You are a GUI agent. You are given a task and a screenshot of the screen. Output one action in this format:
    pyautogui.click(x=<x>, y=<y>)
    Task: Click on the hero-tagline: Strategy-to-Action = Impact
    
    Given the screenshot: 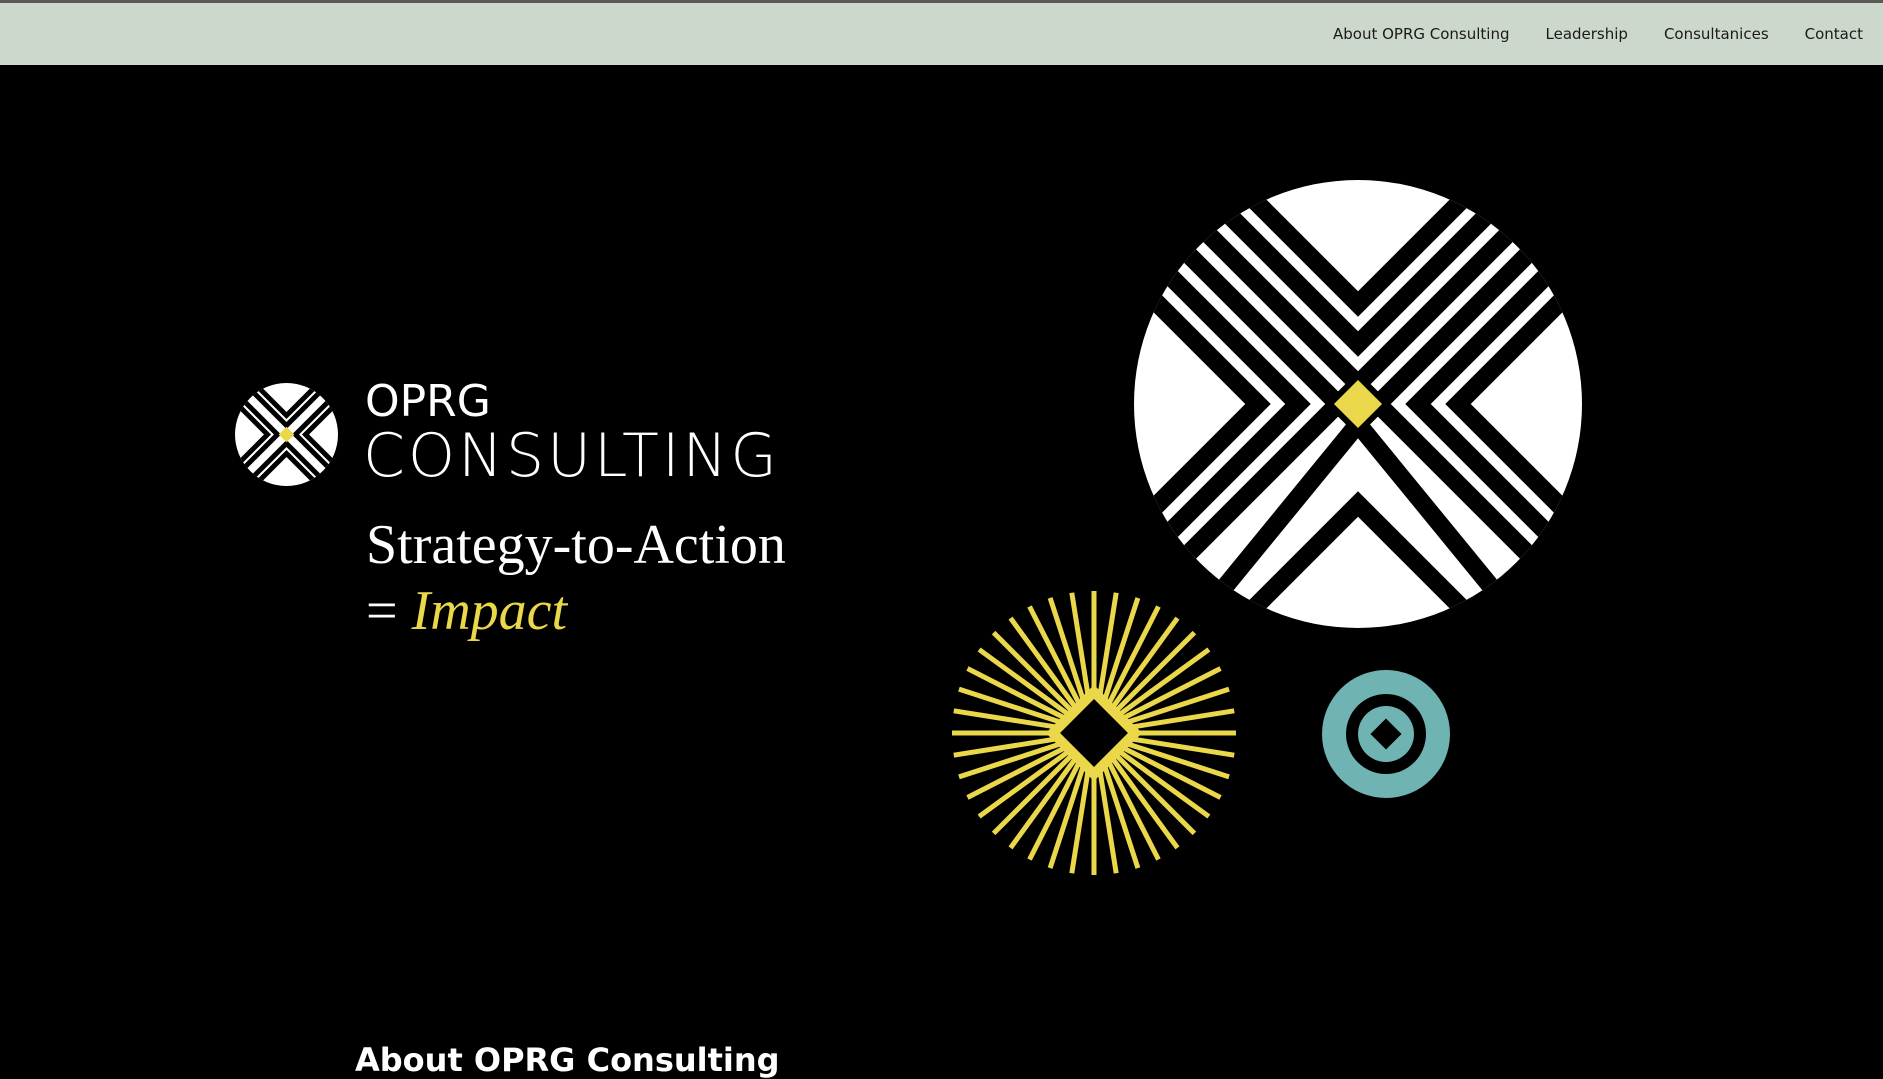 What is the action you would take?
    pyautogui.click(x=576, y=578)
    